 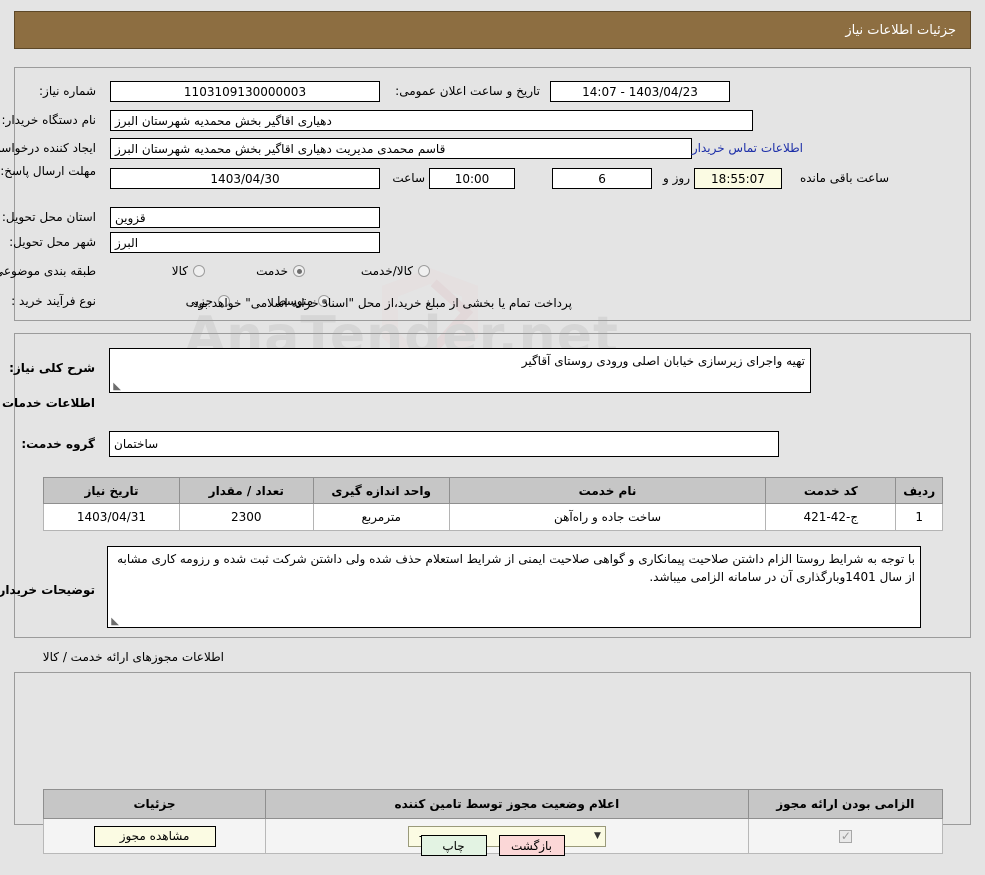 I want to click on back-button: بازگشت, so click(x=531, y=845).